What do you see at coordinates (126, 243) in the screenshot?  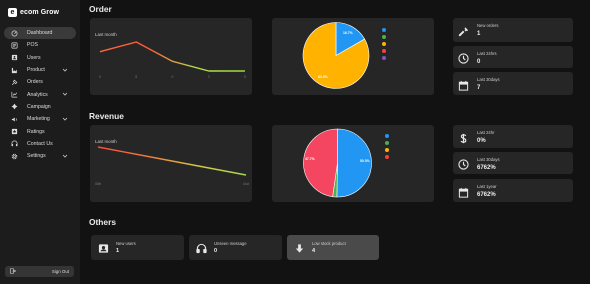 I see `others-label: New users` at bounding box center [126, 243].